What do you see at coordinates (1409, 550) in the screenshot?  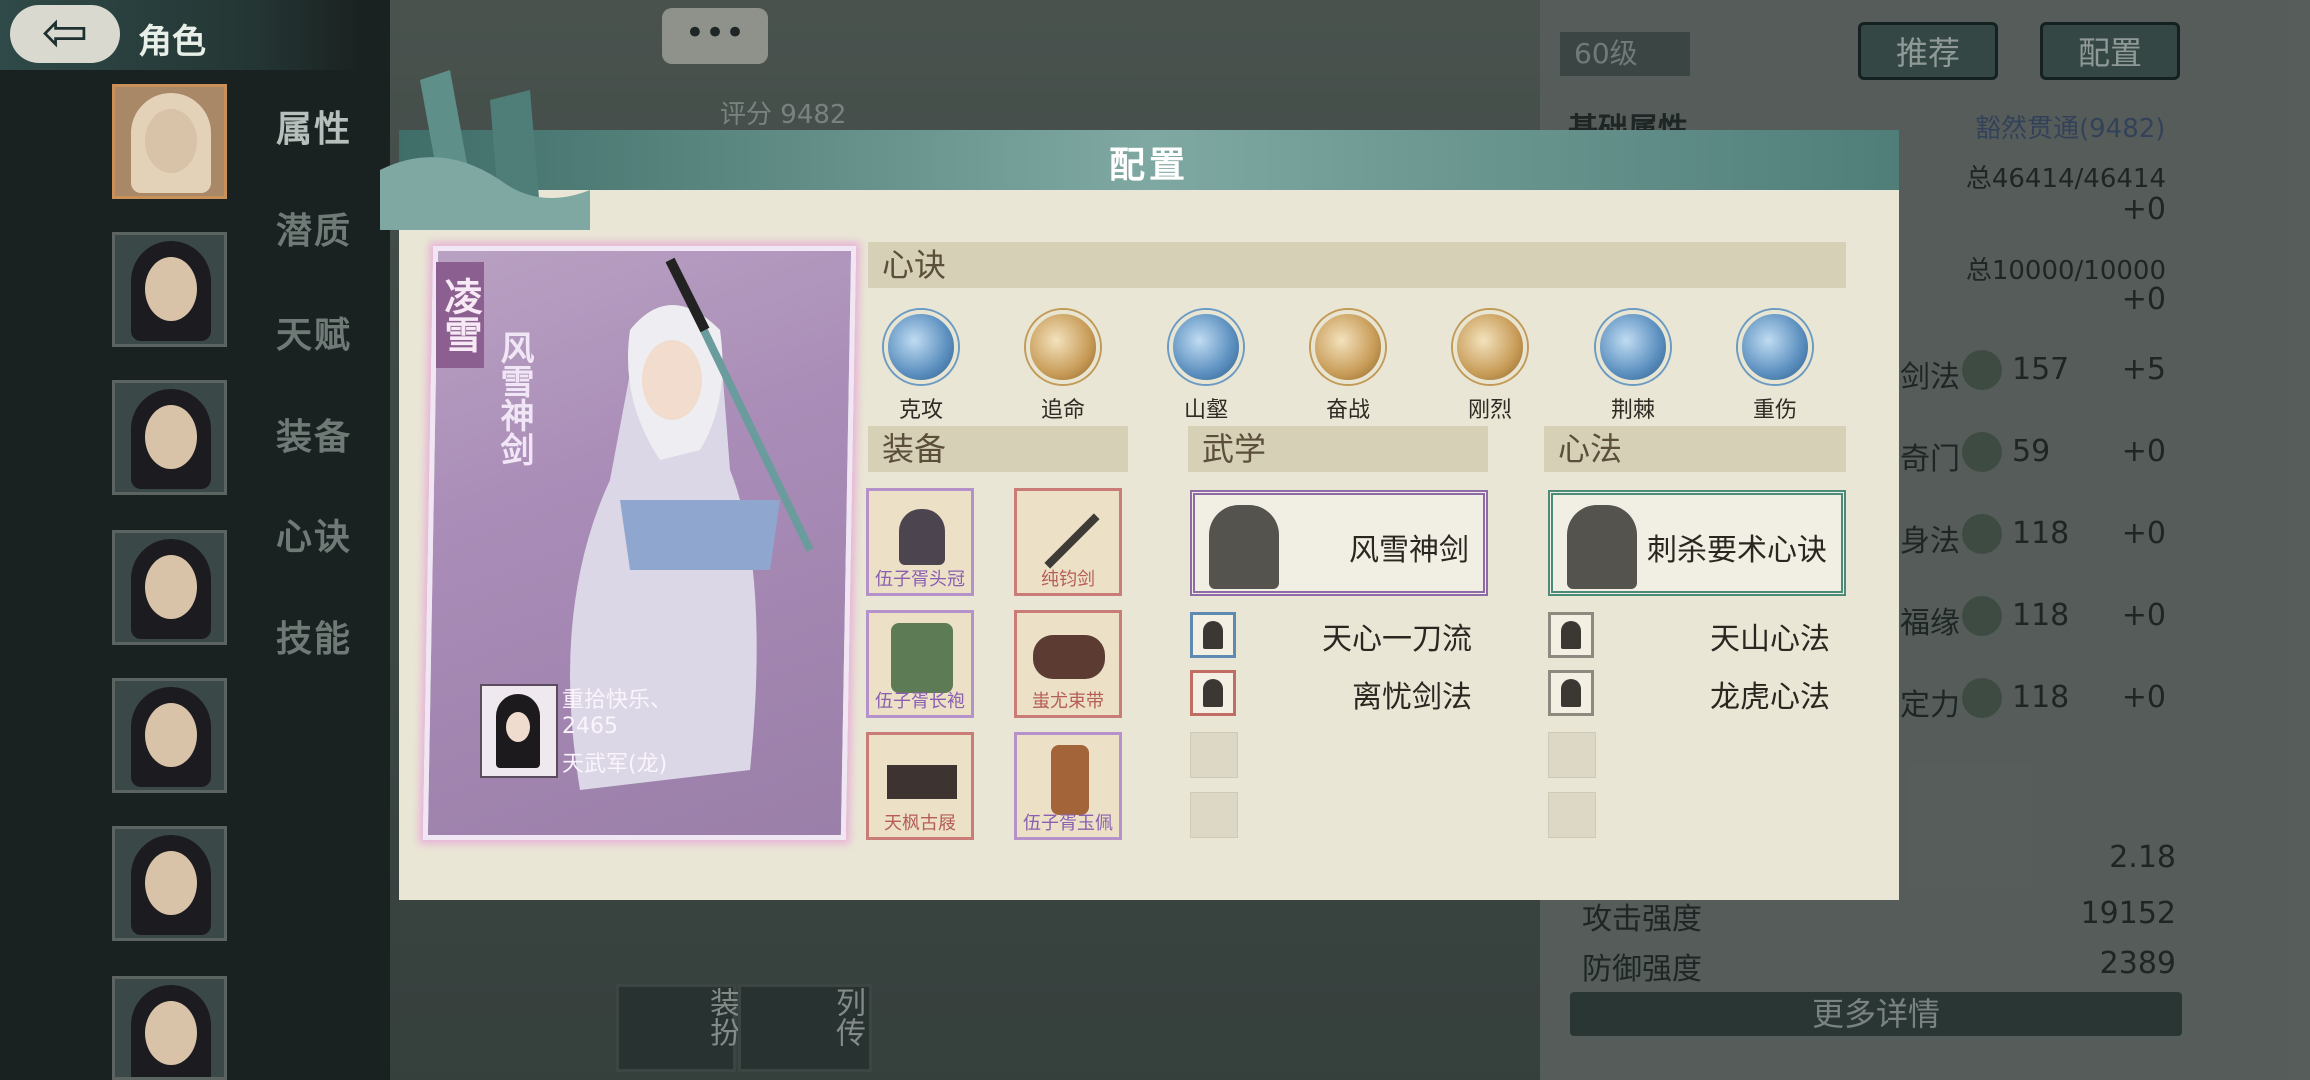 I see `wuxue-main-name: 风雪神剑` at bounding box center [1409, 550].